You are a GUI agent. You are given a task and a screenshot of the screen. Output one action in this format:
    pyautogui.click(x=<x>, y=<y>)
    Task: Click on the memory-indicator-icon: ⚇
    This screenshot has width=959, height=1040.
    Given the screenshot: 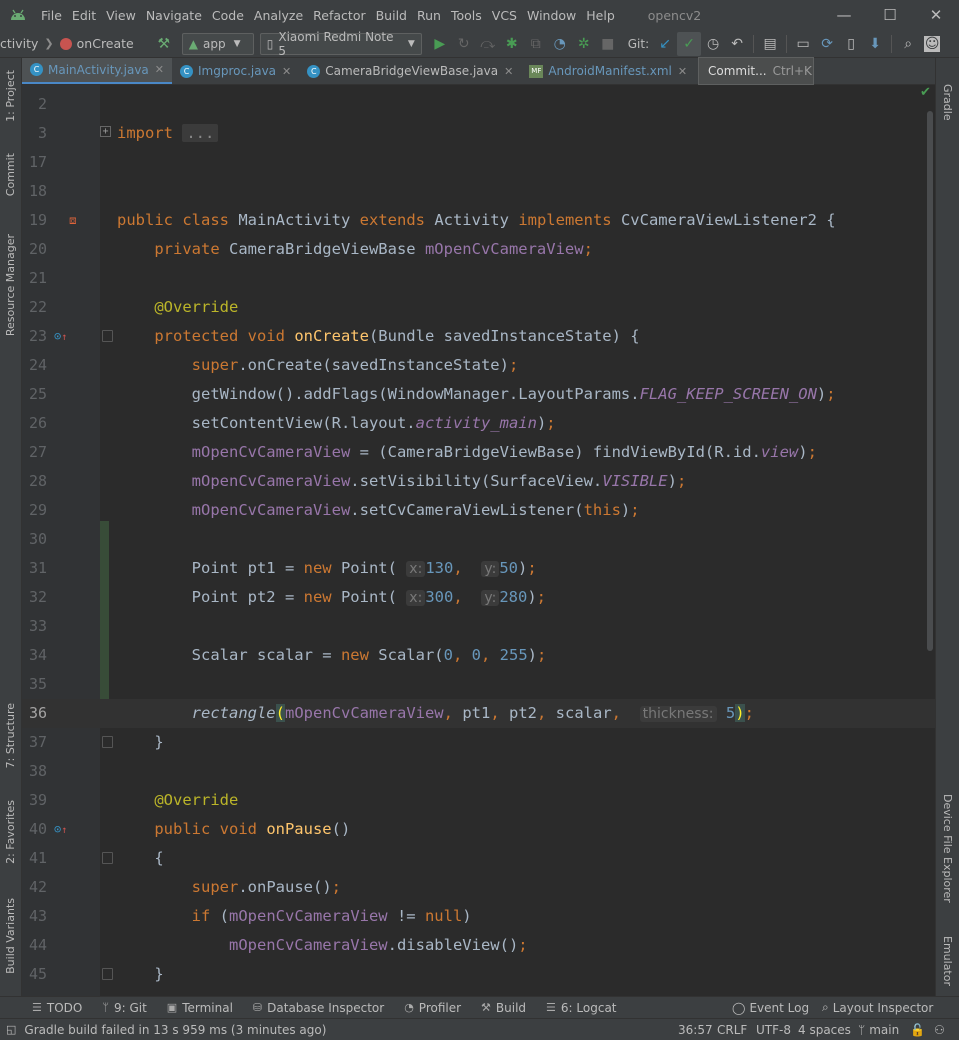 What is the action you would take?
    pyautogui.click(x=939, y=1029)
    